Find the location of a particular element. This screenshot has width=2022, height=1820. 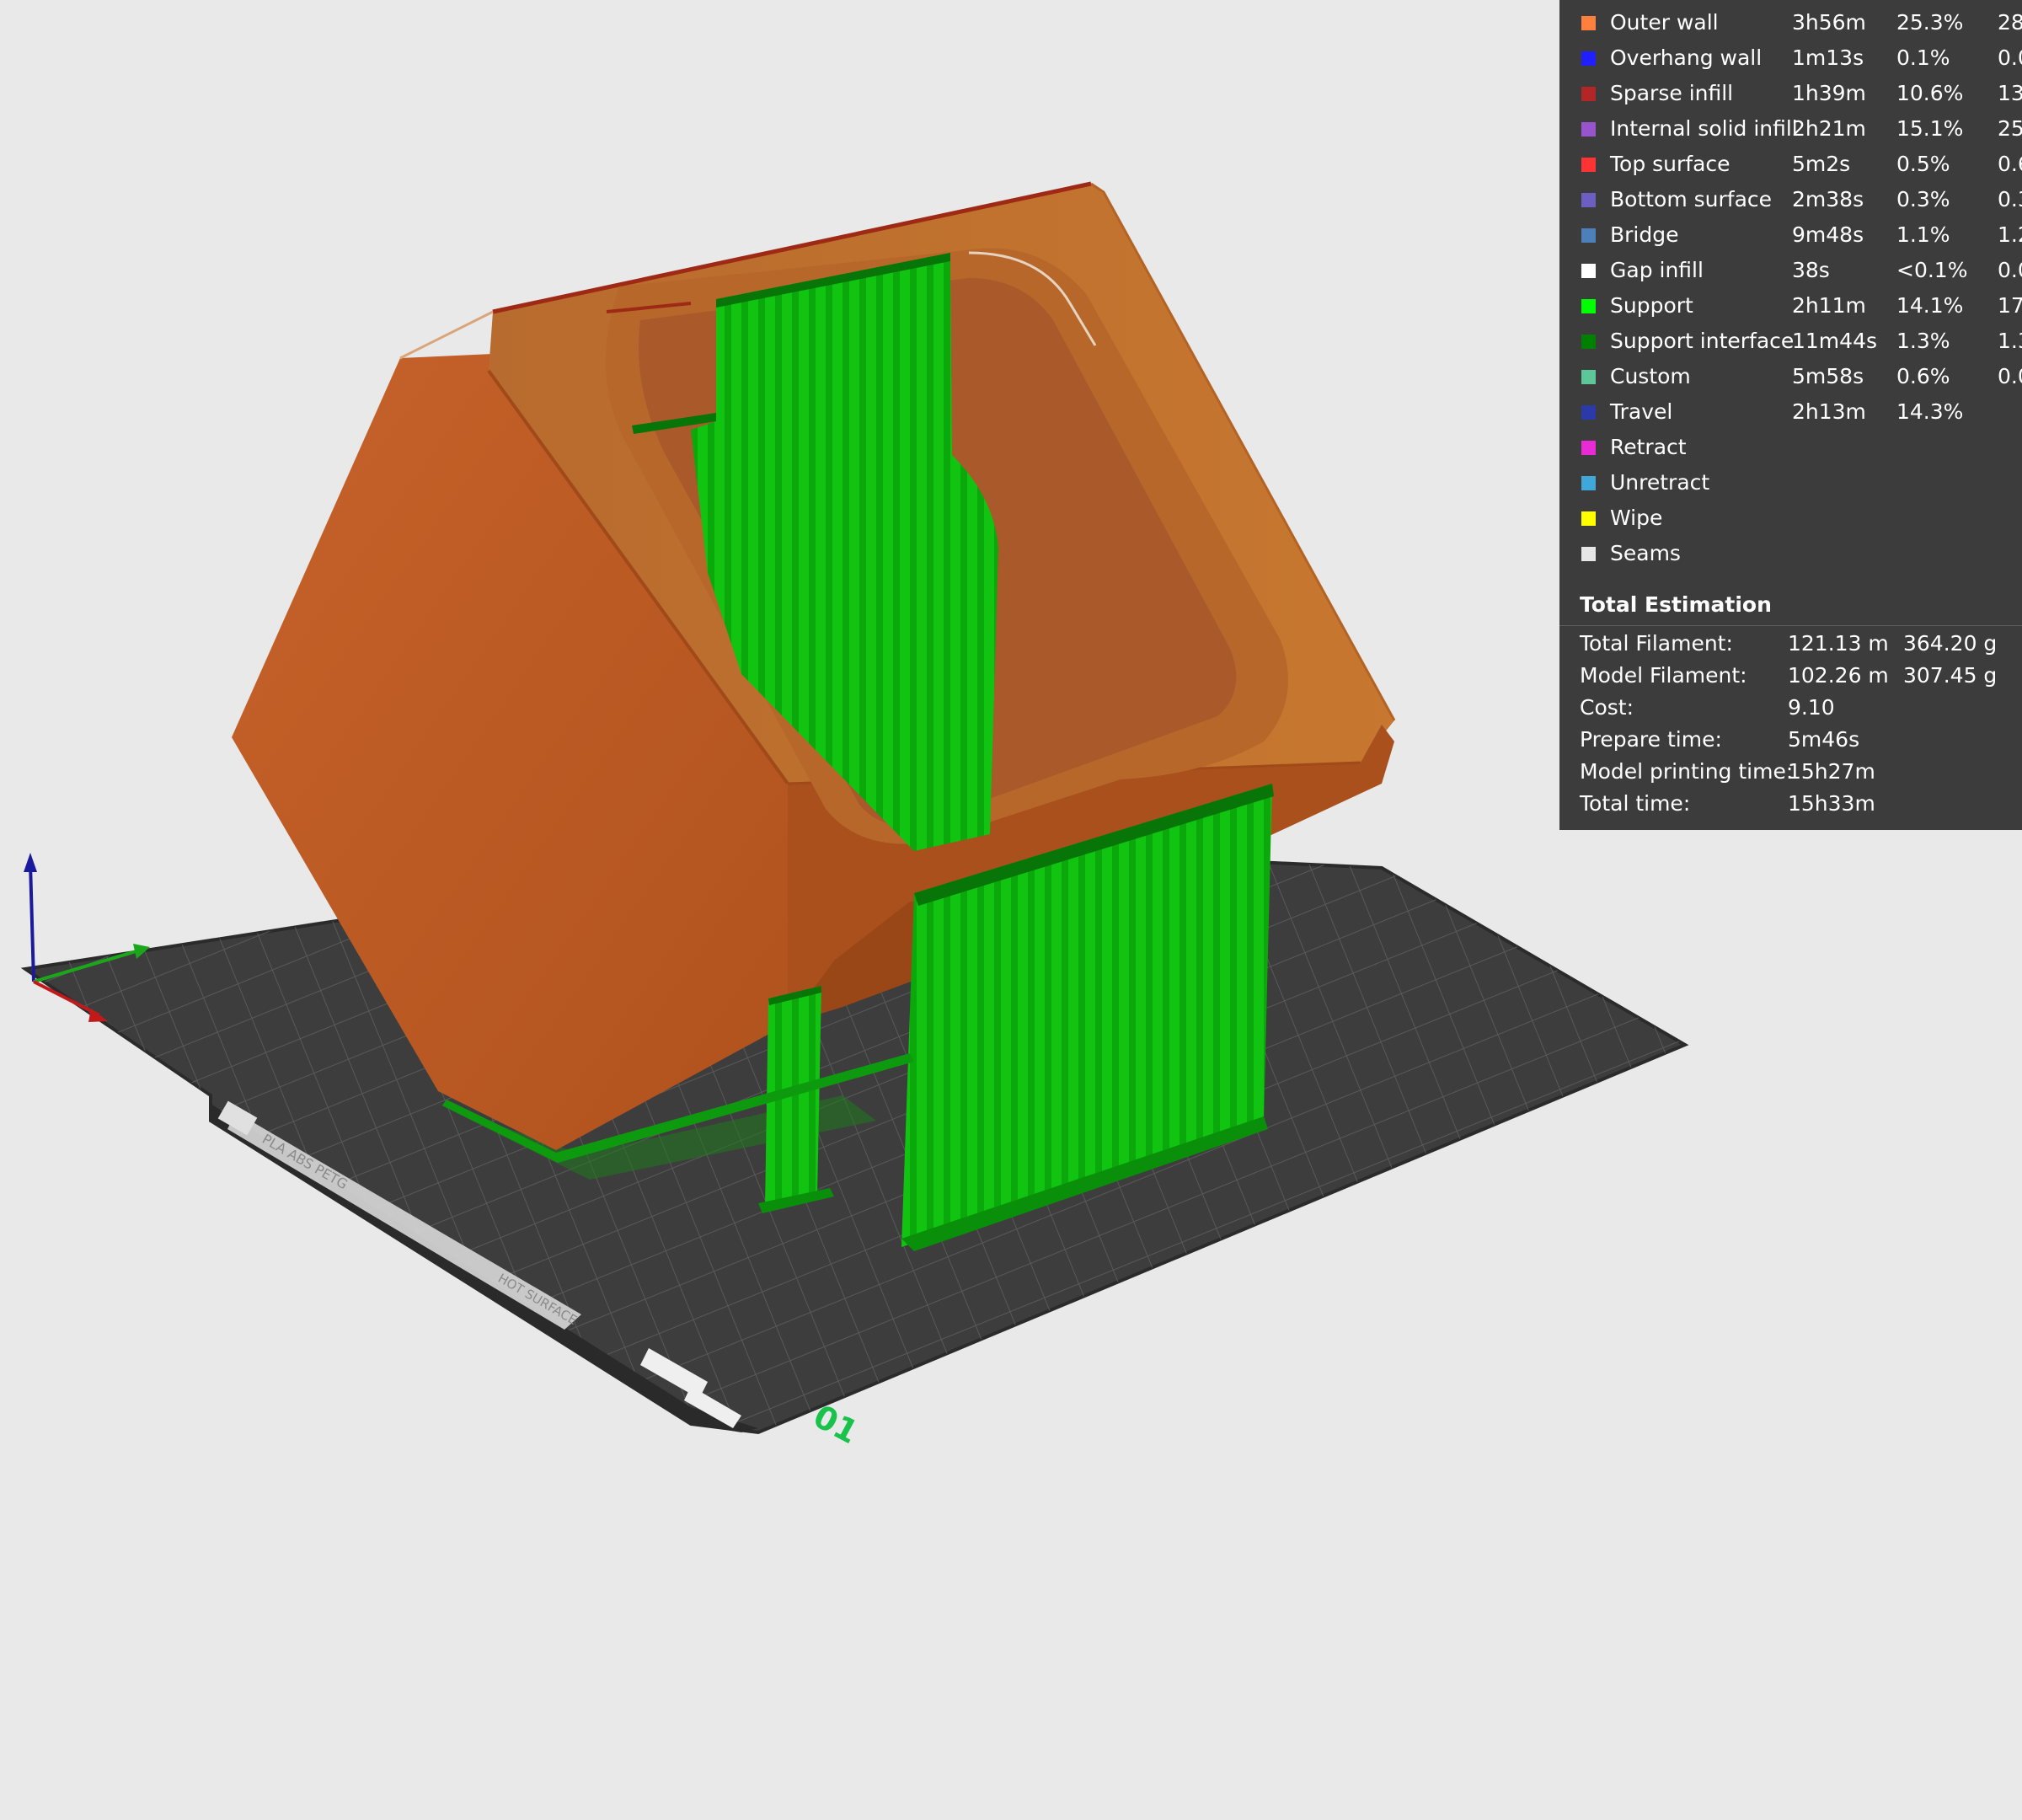

estimation-label: Model Filament: is located at coordinates (1663, 675).